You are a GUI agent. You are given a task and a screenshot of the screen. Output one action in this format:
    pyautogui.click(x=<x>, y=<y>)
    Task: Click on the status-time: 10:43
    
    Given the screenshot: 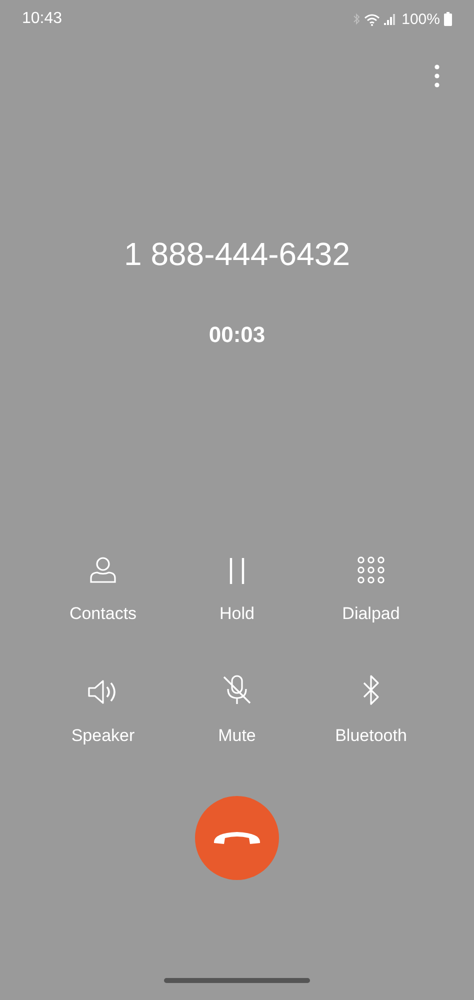 What is the action you would take?
    pyautogui.click(x=42, y=19)
    